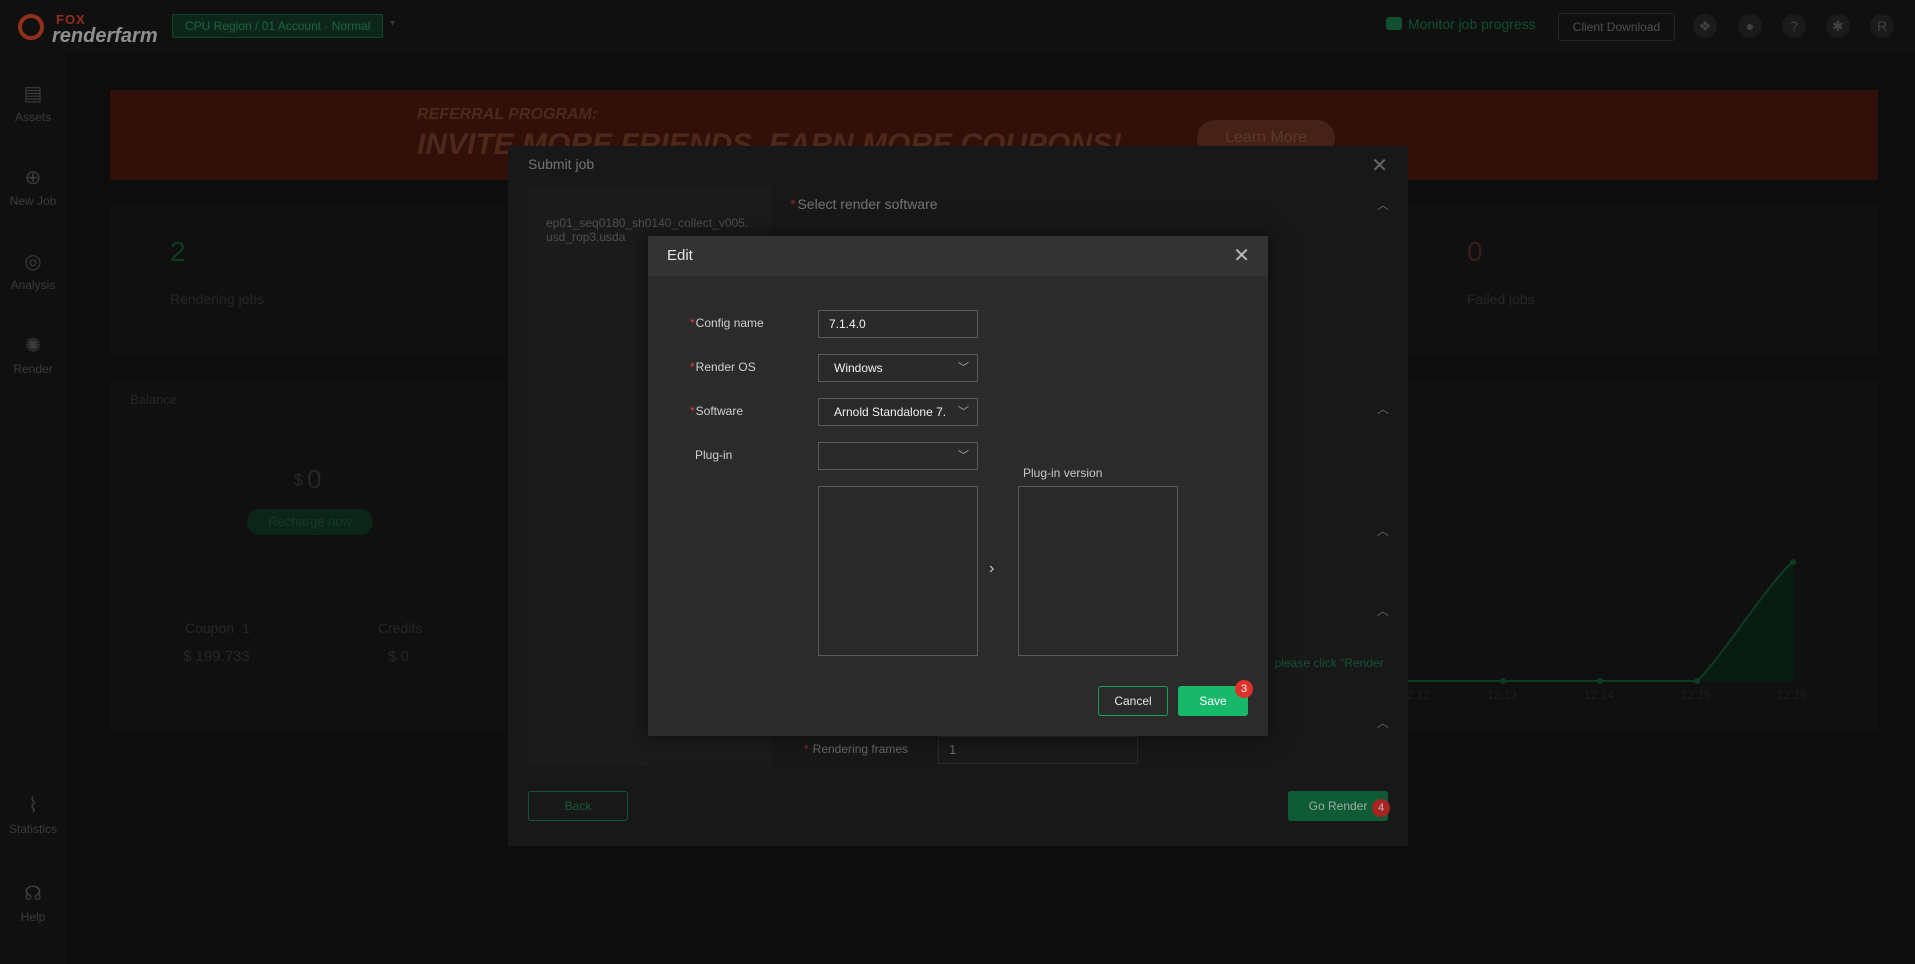  Describe the element at coordinates (858, 368) in the screenshot. I see `render-os-value: Windows` at that location.